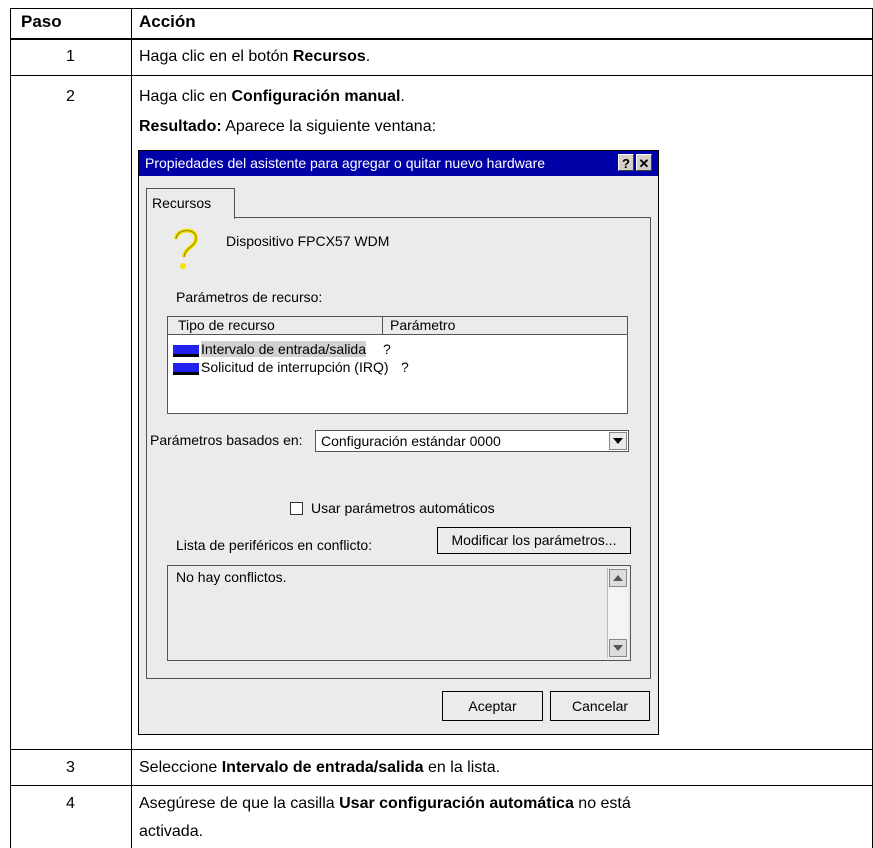  I want to click on table-column-divider, so click(131, 428).